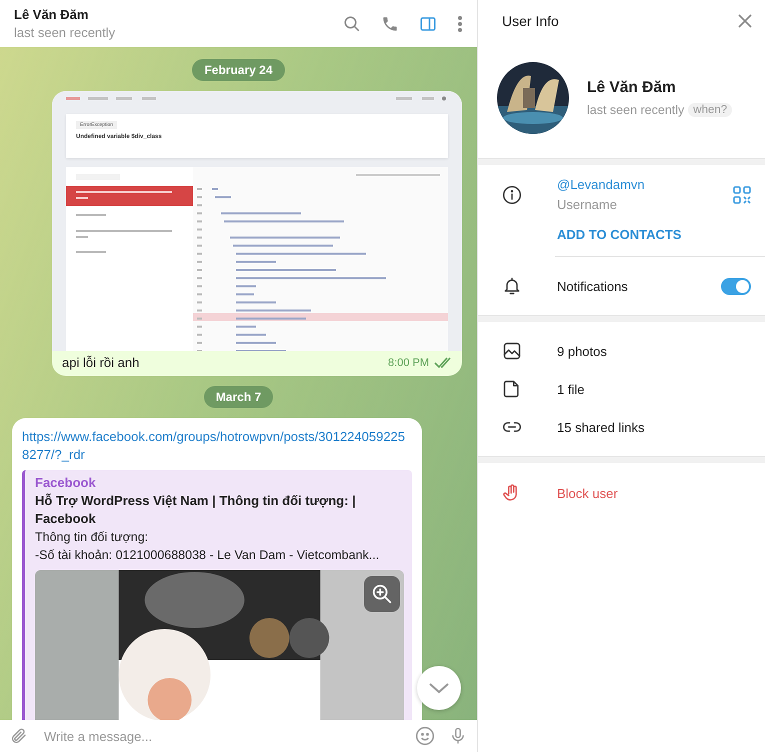 Image resolution: width=765 pixels, height=752 pixels. I want to click on more-button, so click(460, 23).